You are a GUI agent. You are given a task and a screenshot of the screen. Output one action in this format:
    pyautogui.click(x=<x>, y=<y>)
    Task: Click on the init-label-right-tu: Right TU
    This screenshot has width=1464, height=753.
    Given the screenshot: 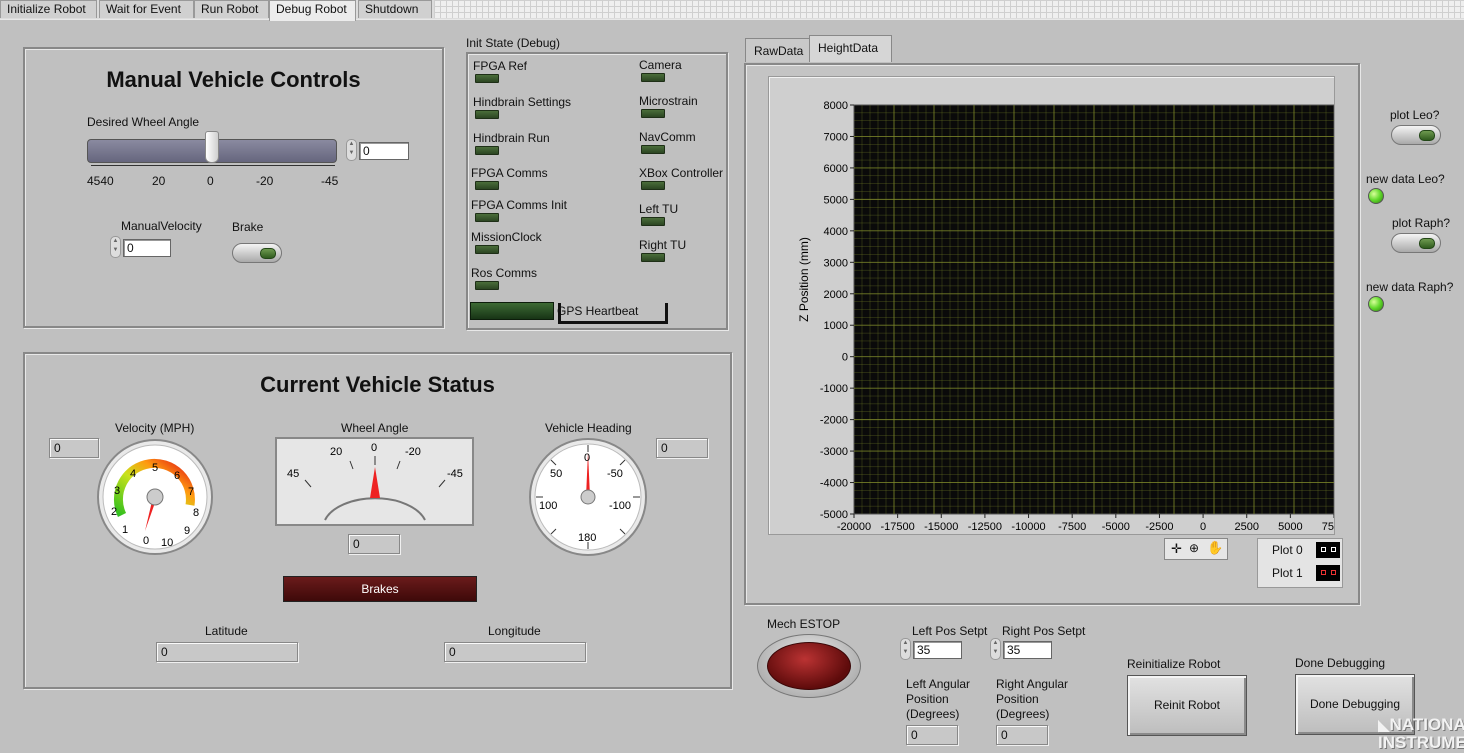 What is the action you would take?
    pyautogui.click(x=663, y=245)
    